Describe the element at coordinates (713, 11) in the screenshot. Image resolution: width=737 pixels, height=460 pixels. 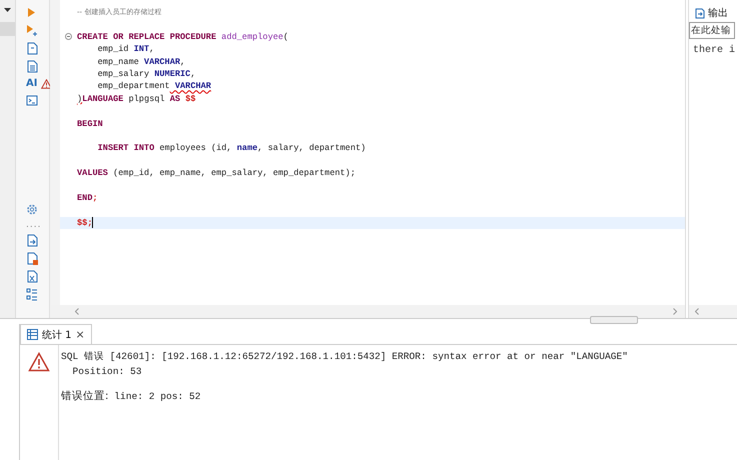
I see `output-tab: 输出` at that location.